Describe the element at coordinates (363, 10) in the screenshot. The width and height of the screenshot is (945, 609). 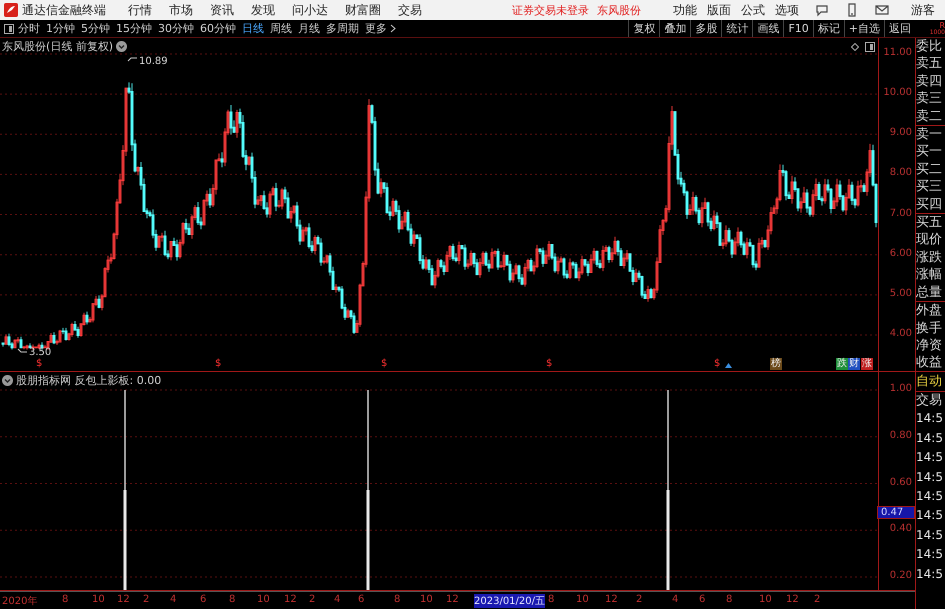
I see `menu-item: 财富圈` at that location.